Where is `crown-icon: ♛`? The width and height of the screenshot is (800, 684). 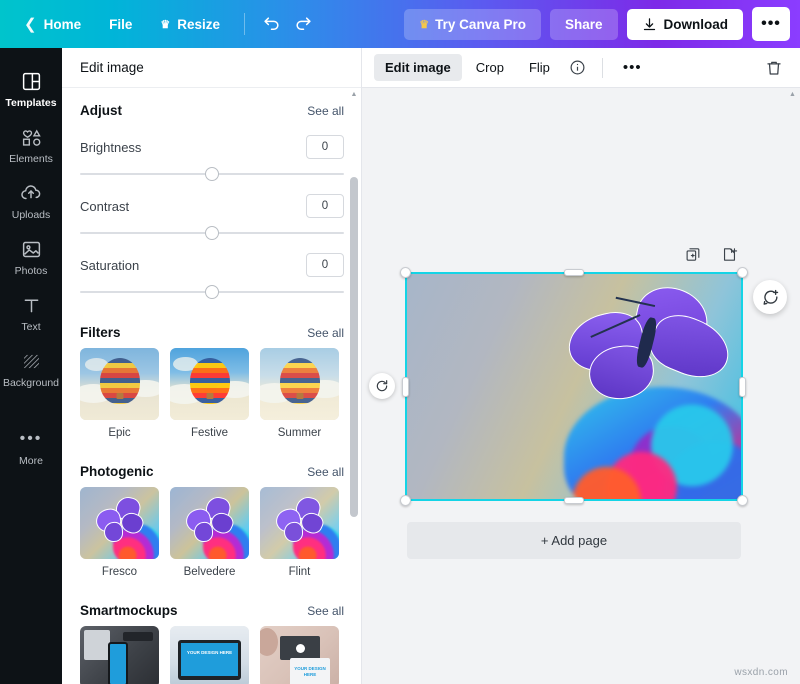 crown-icon: ♛ is located at coordinates (424, 24).